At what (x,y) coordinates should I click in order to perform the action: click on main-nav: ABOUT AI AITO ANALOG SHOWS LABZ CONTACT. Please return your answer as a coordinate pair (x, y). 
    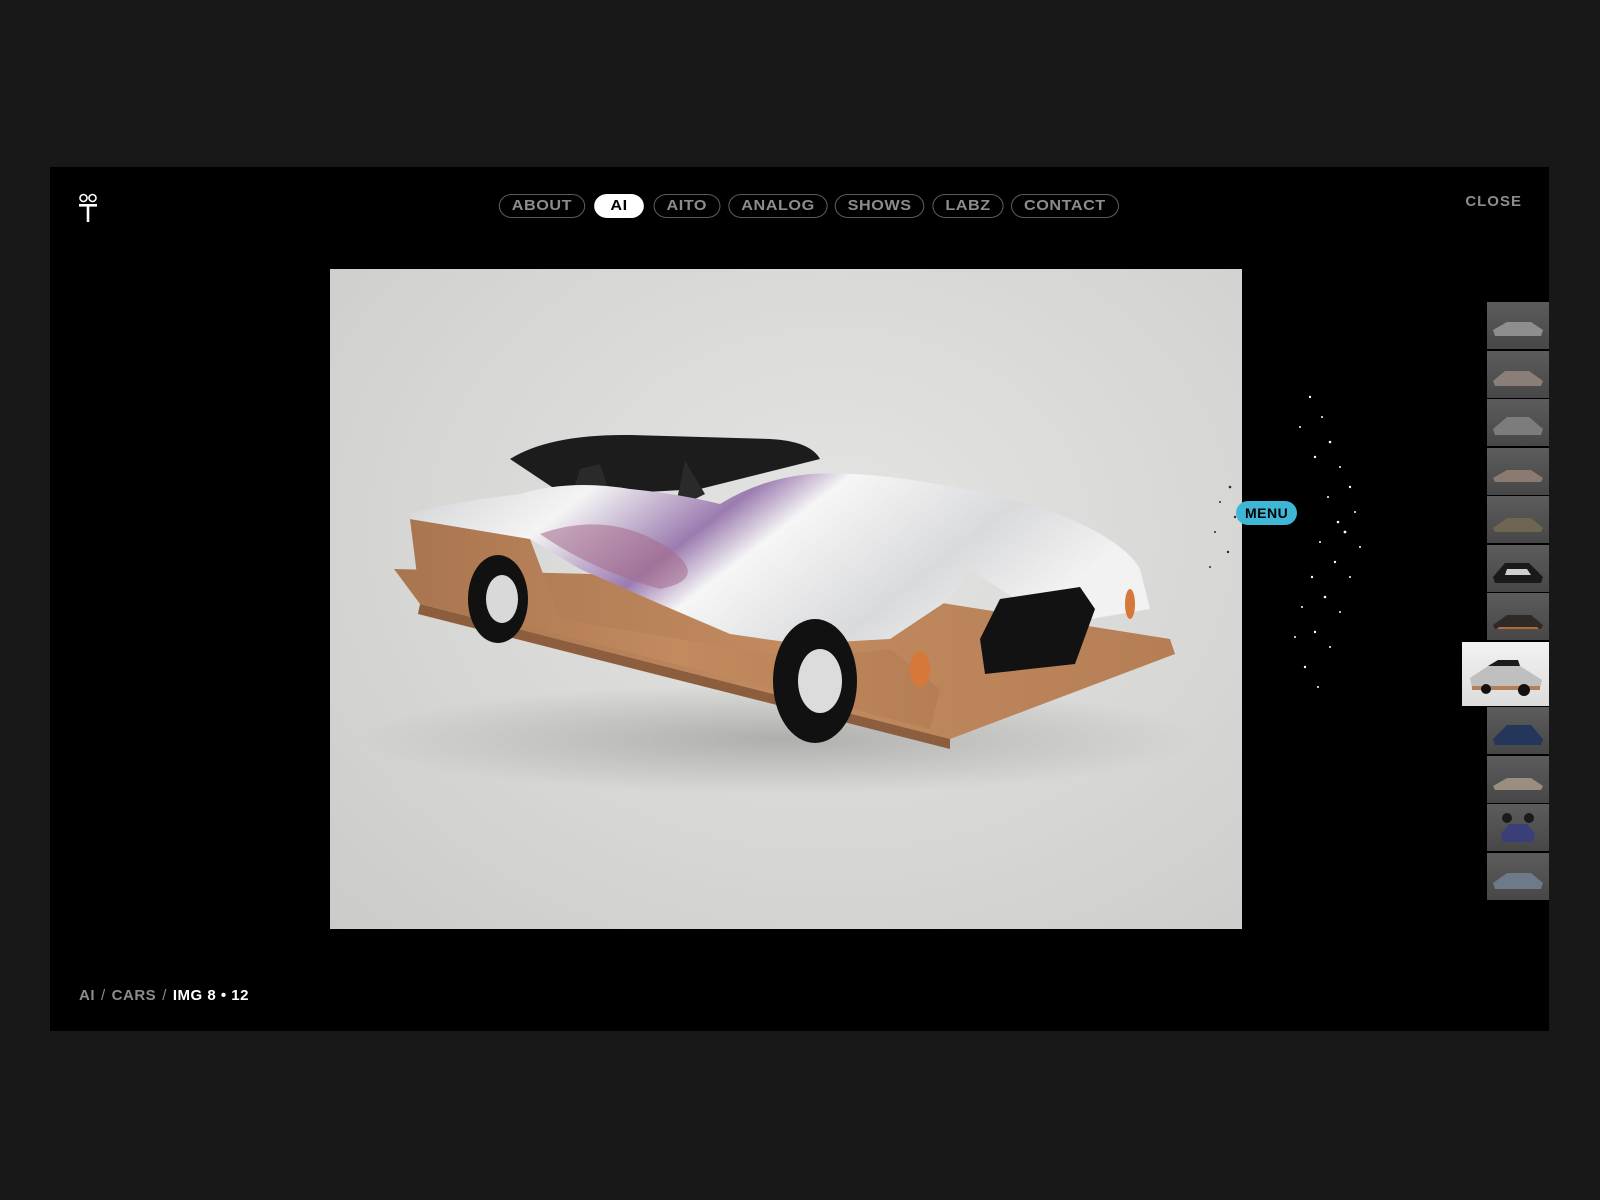
    Looking at the image, I should click on (799, 206).